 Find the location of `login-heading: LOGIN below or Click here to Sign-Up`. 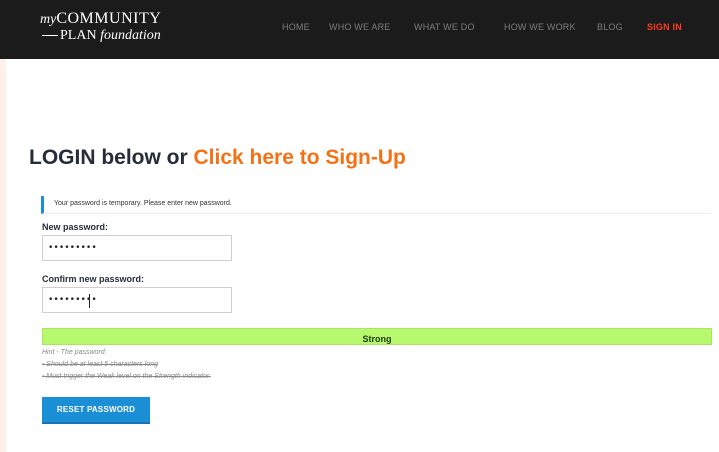

login-heading: LOGIN below or Click here to Sign-Up is located at coordinates (217, 158).